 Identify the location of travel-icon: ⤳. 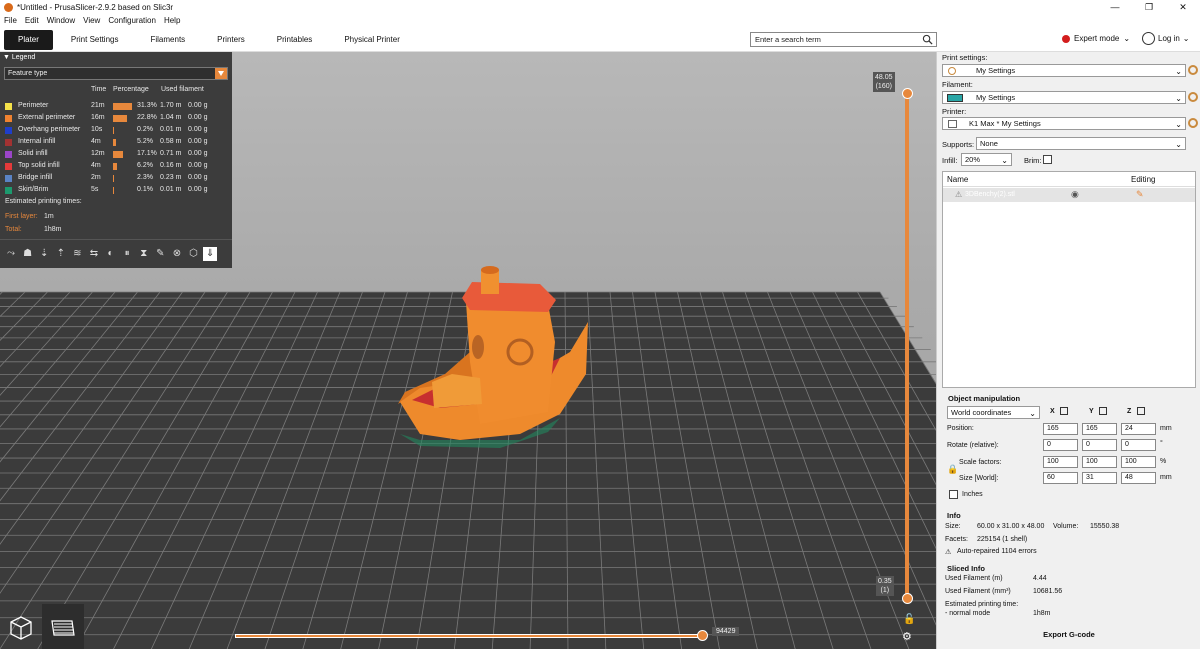
(11, 254).